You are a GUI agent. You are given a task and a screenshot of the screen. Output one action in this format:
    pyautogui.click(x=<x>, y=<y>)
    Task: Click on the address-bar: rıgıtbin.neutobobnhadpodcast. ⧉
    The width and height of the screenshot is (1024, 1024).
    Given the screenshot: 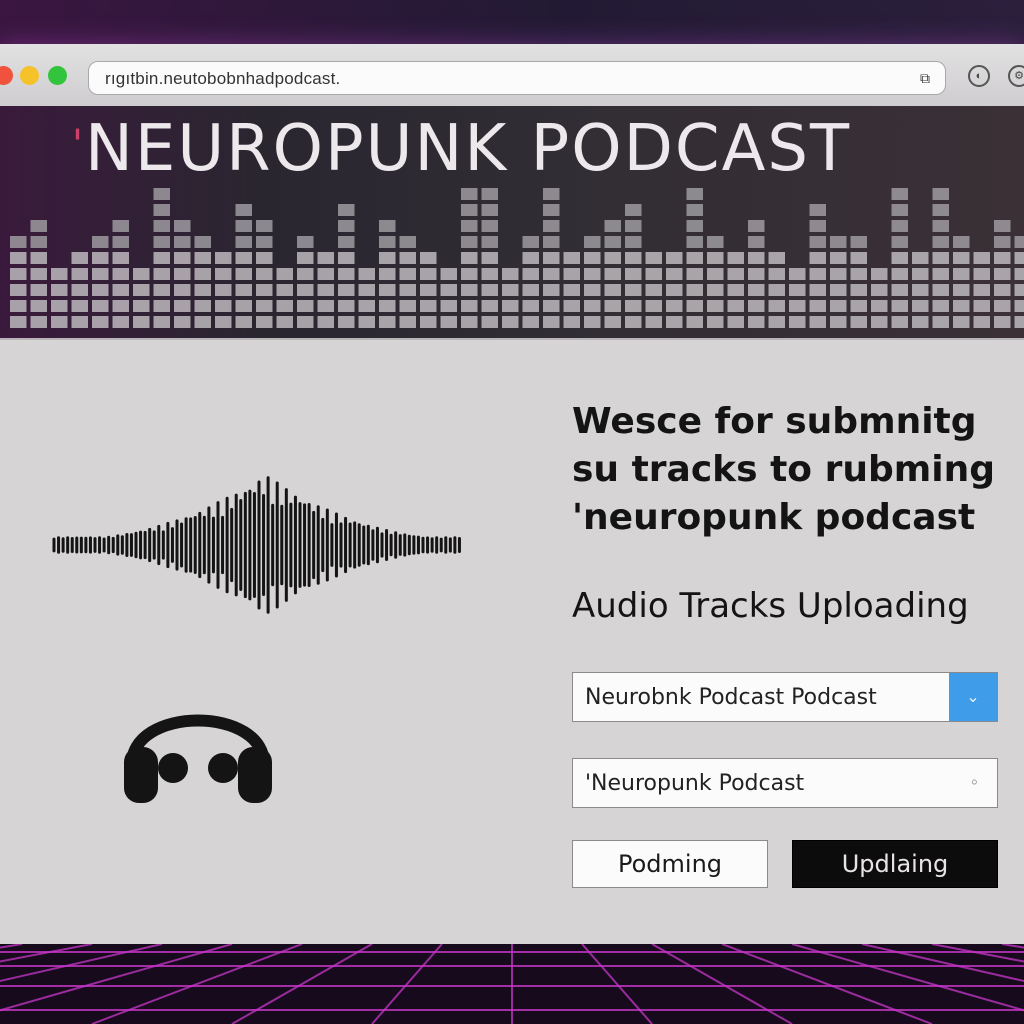 What is the action you would take?
    pyautogui.click(x=517, y=78)
    